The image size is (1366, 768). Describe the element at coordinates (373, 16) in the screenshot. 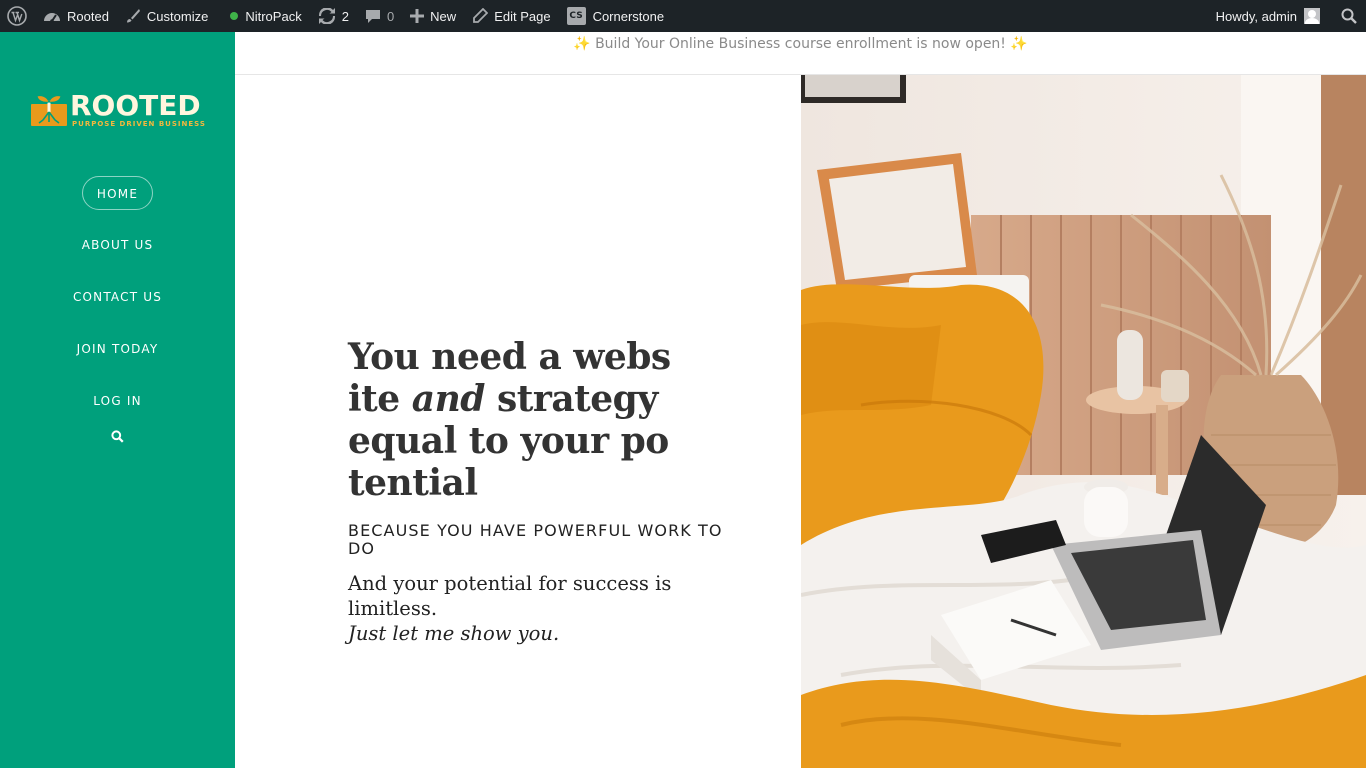

I see `comment-icon` at that location.